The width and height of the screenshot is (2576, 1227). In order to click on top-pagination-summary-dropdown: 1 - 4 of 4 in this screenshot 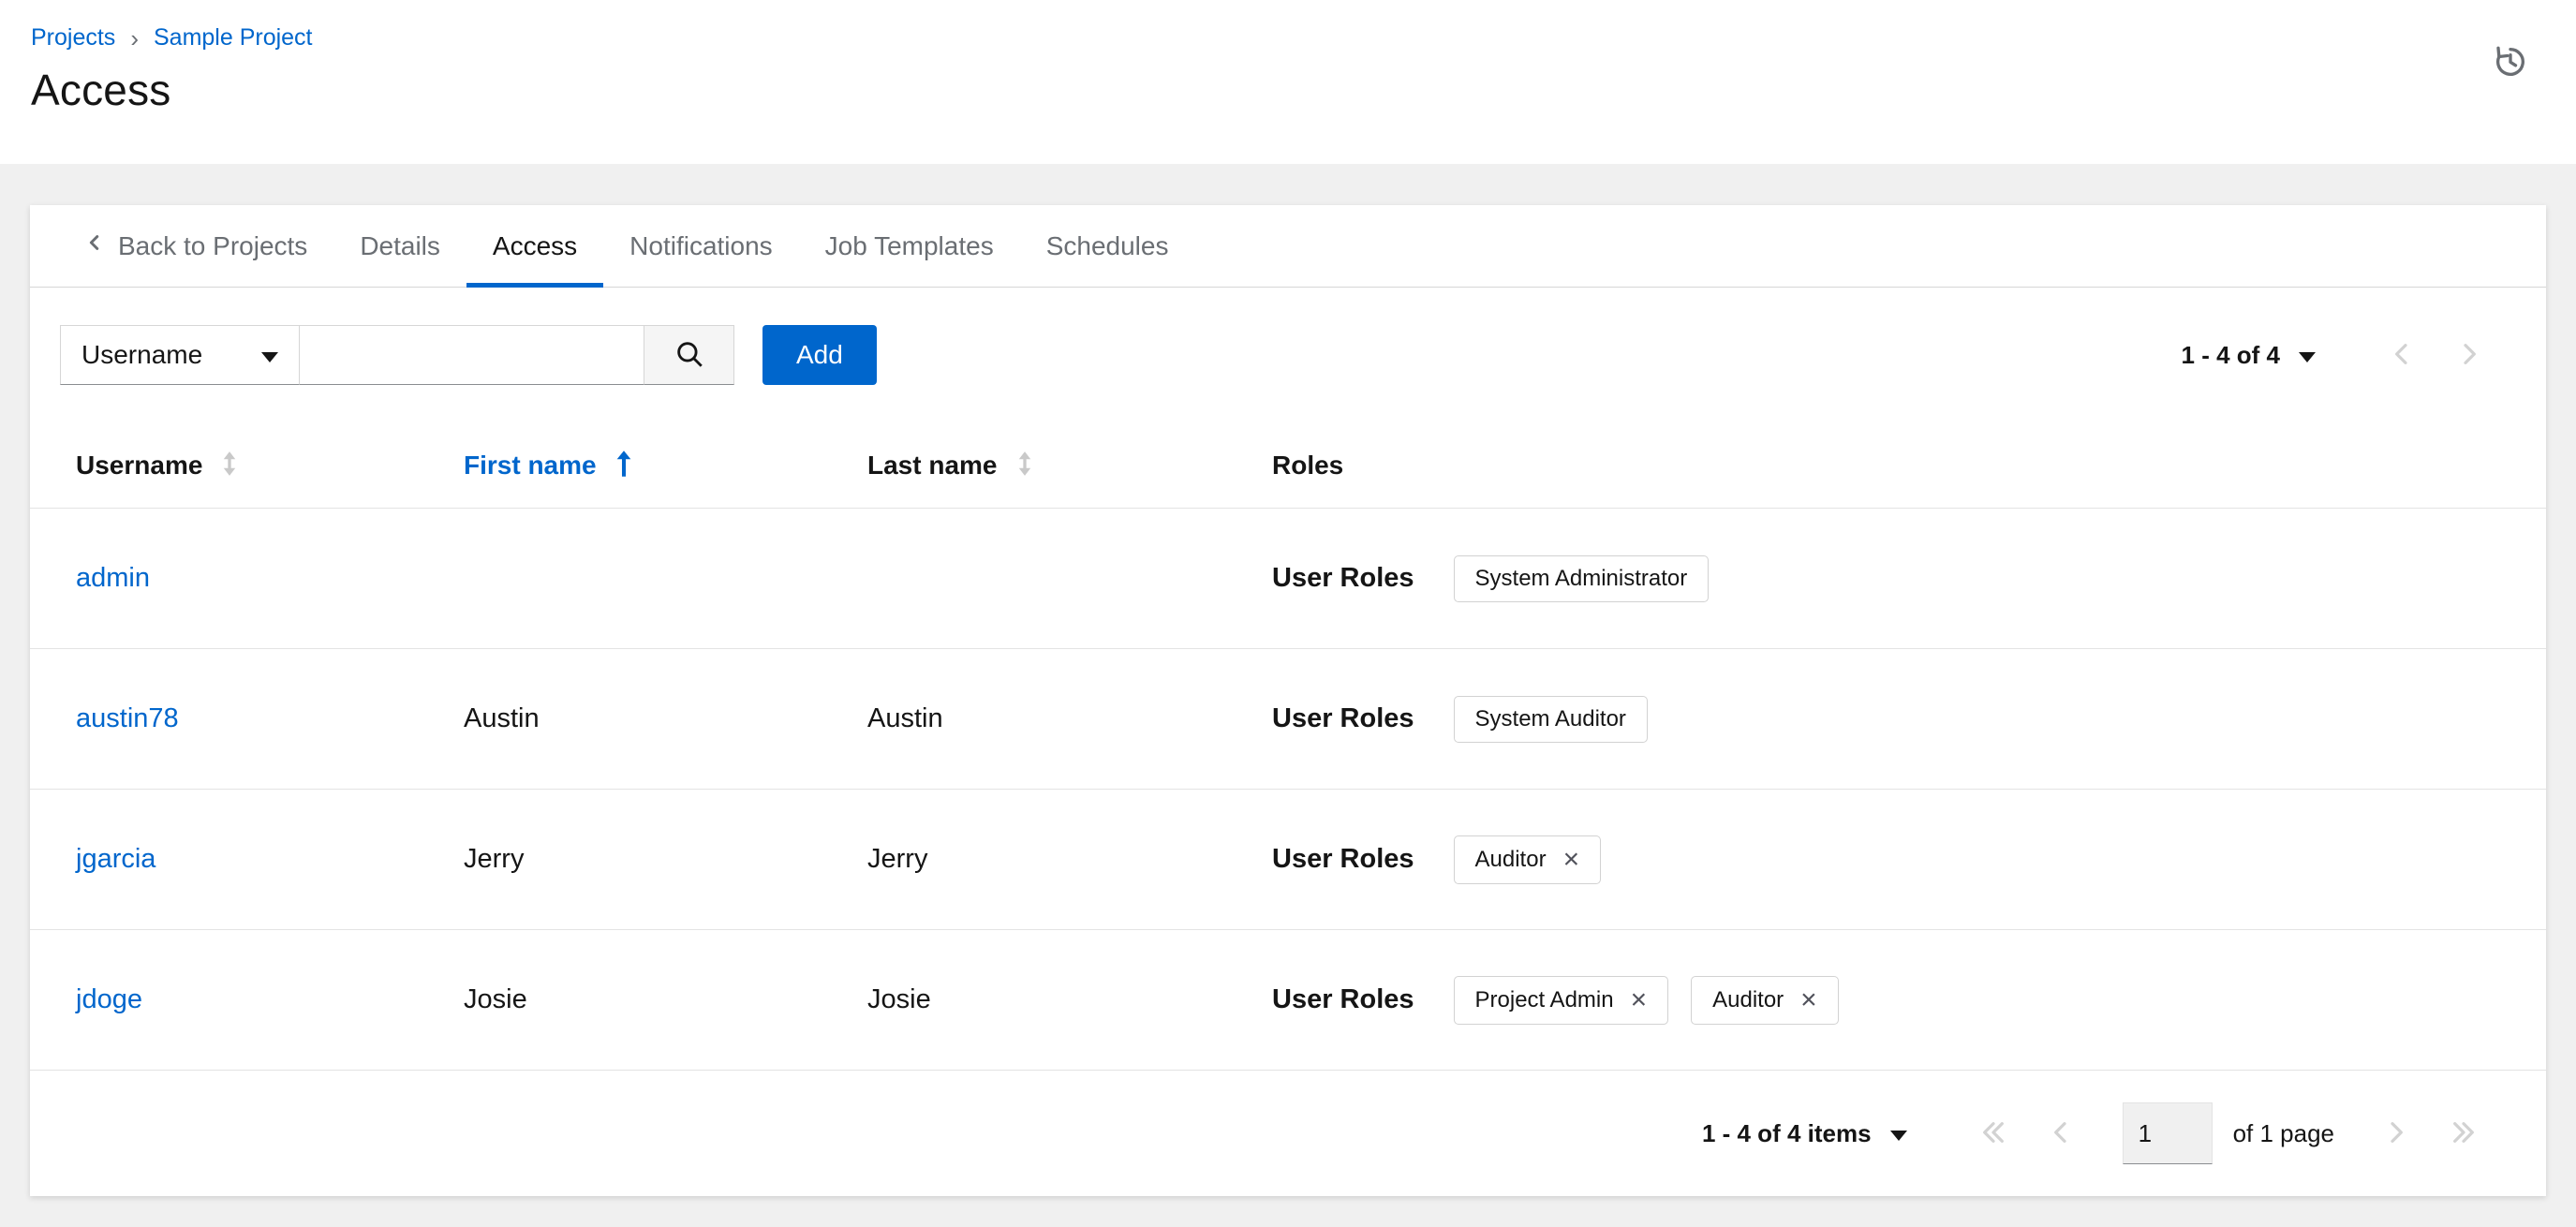, I will do `click(2249, 355)`.